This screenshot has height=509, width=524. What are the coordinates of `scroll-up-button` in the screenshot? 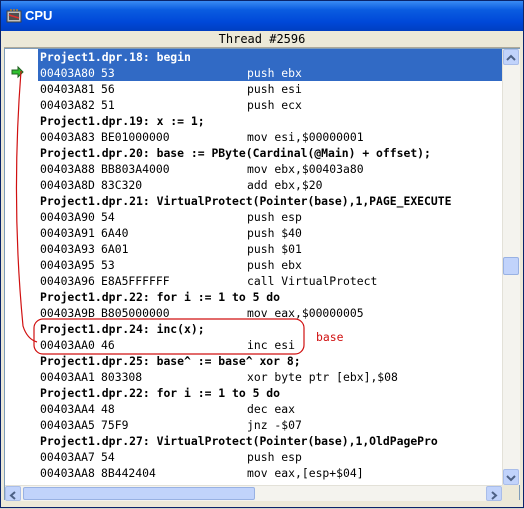 It's located at (511, 57).